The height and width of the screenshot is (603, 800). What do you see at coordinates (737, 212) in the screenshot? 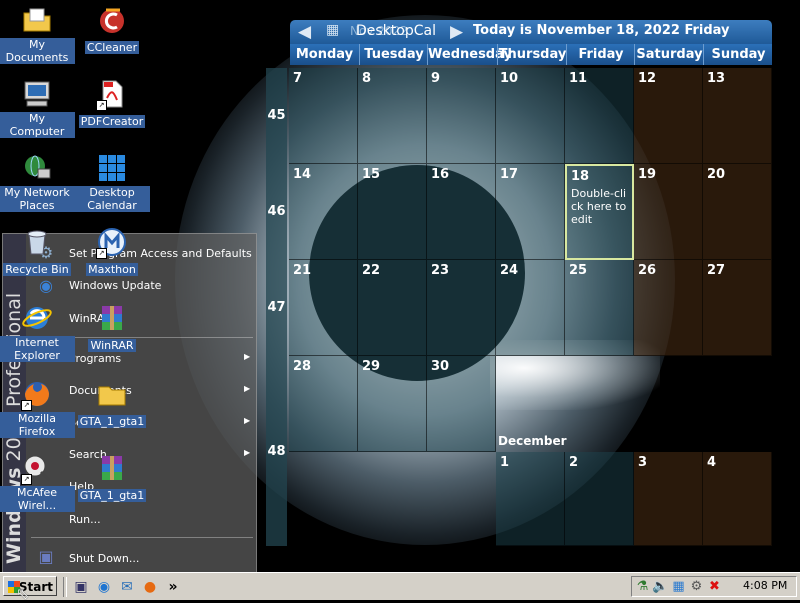
I see `day-cell: 20` at bounding box center [737, 212].